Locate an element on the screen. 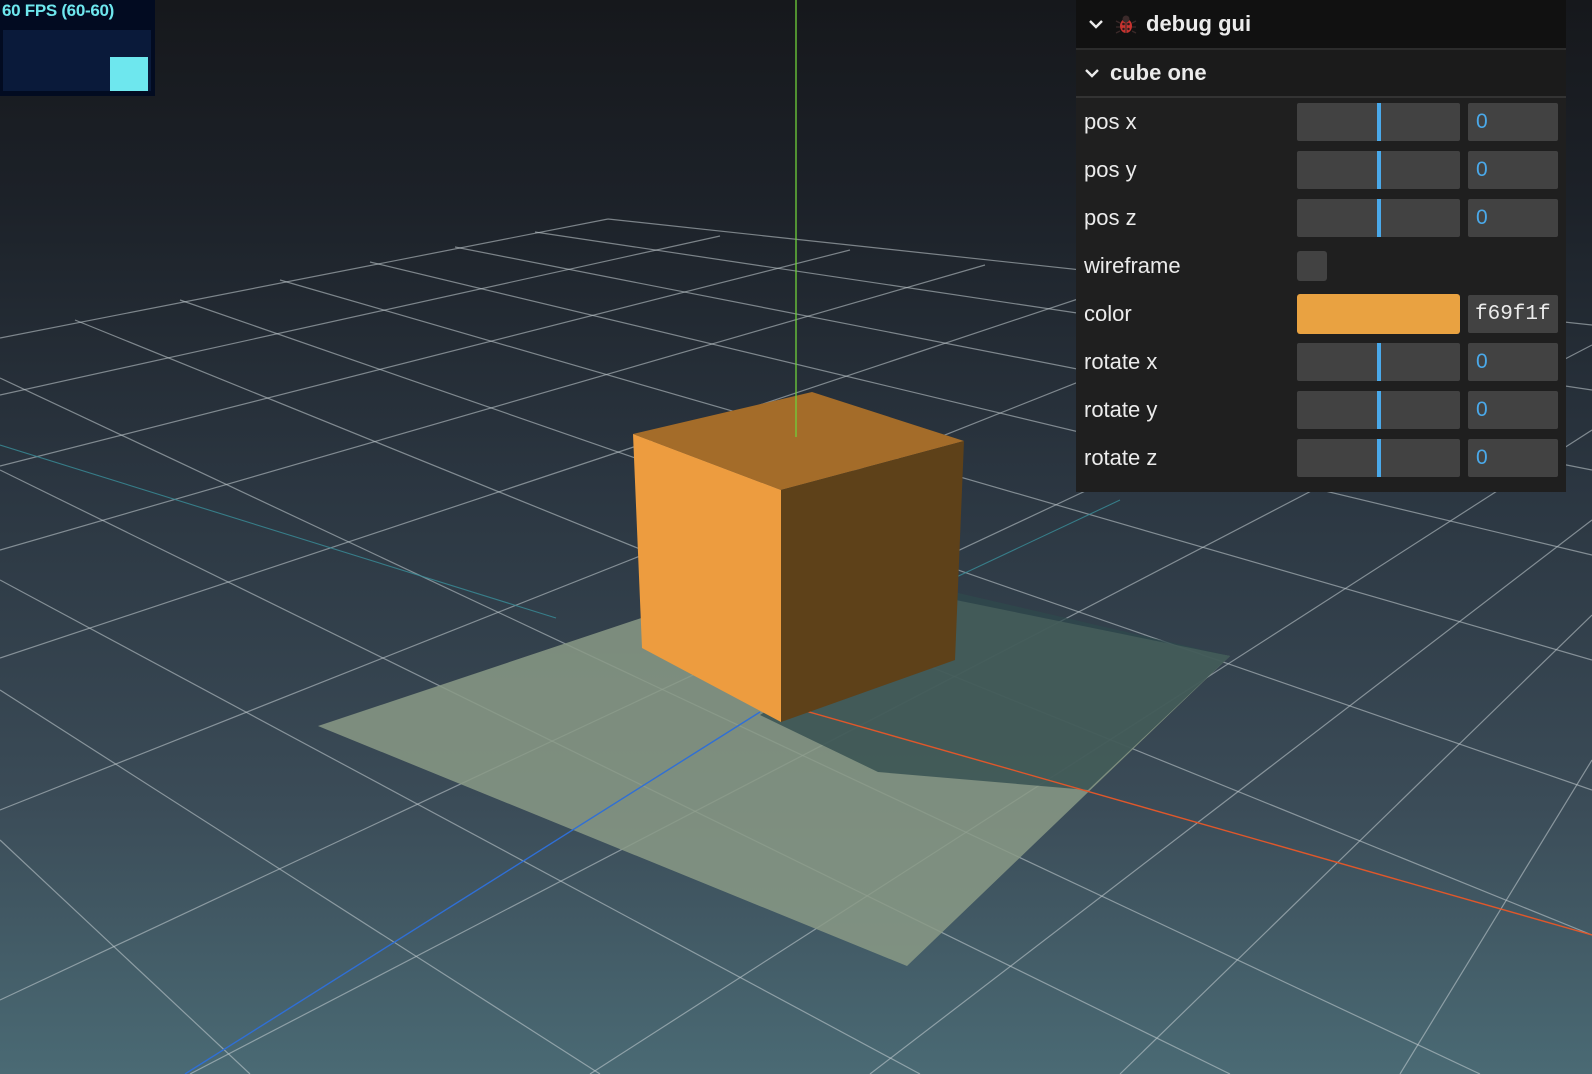 This screenshot has width=1592, height=1074. number-input-rotate-z is located at coordinates (1513, 458).